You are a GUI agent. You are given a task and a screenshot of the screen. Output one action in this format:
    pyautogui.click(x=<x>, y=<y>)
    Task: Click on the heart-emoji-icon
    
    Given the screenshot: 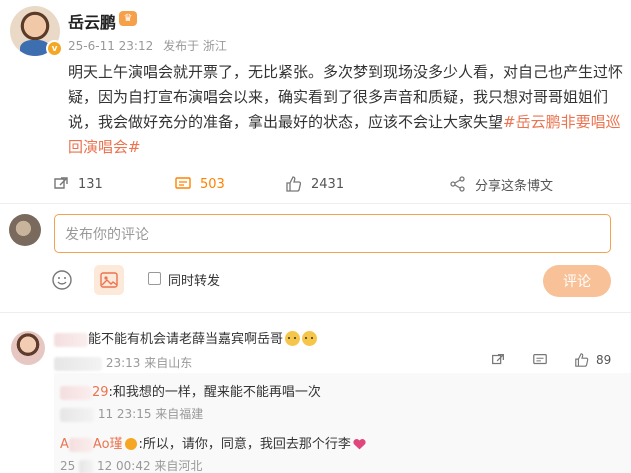 What is the action you would take?
    pyautogui.click(x=359, y=444)
    